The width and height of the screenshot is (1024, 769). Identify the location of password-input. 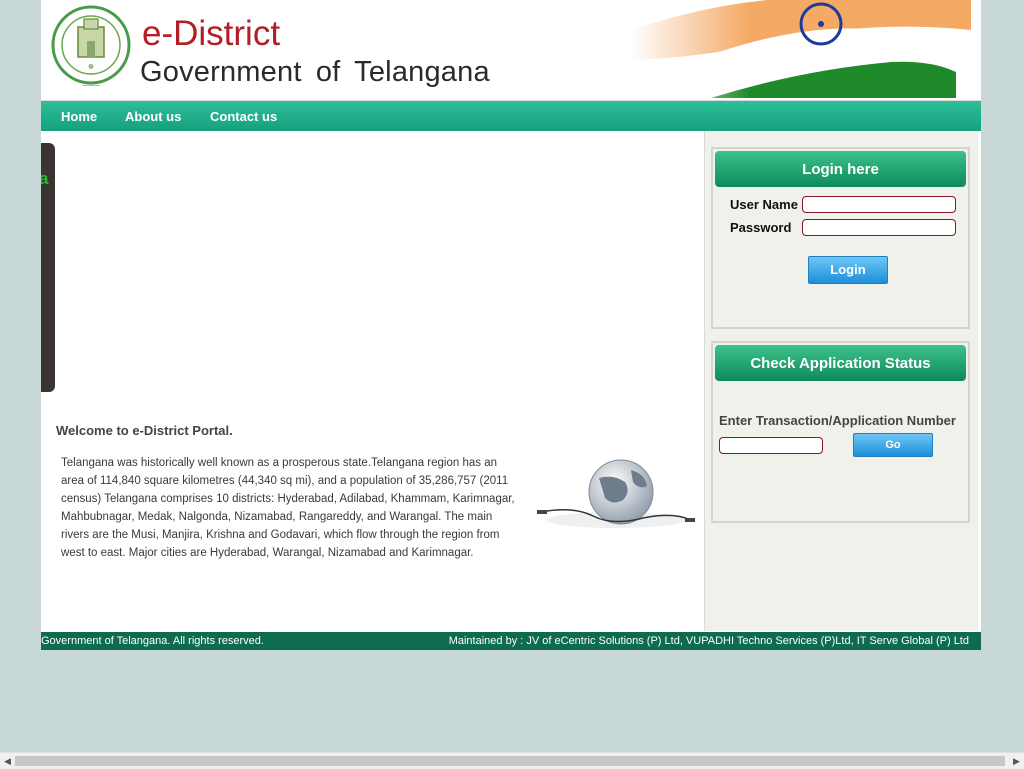
(879, 227).